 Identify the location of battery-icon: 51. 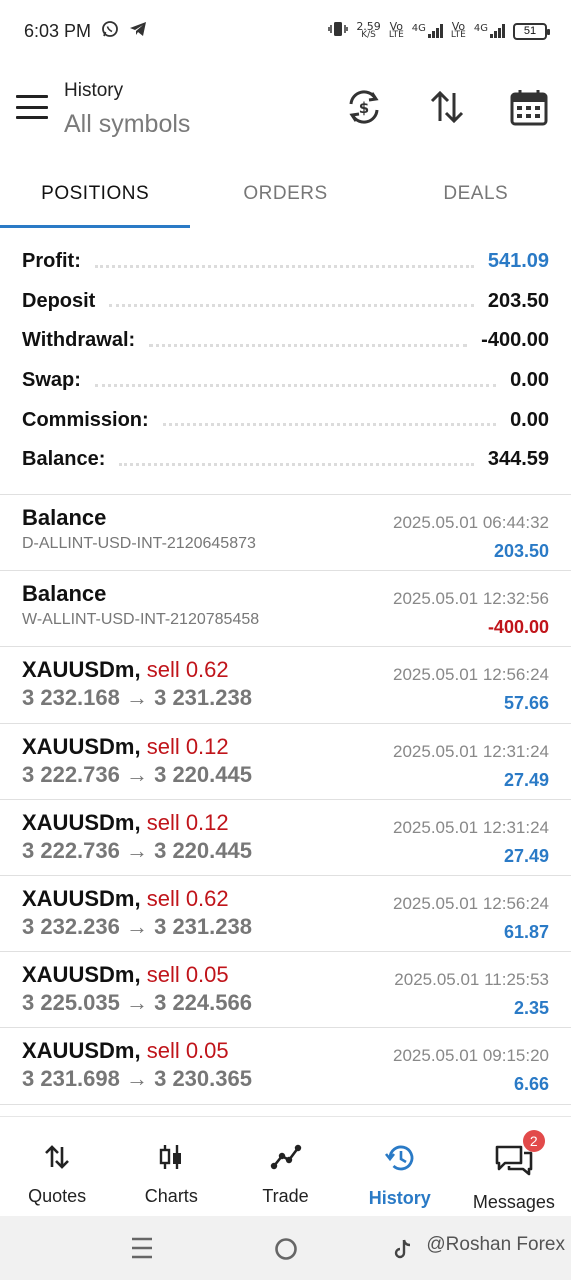
(531, 31).